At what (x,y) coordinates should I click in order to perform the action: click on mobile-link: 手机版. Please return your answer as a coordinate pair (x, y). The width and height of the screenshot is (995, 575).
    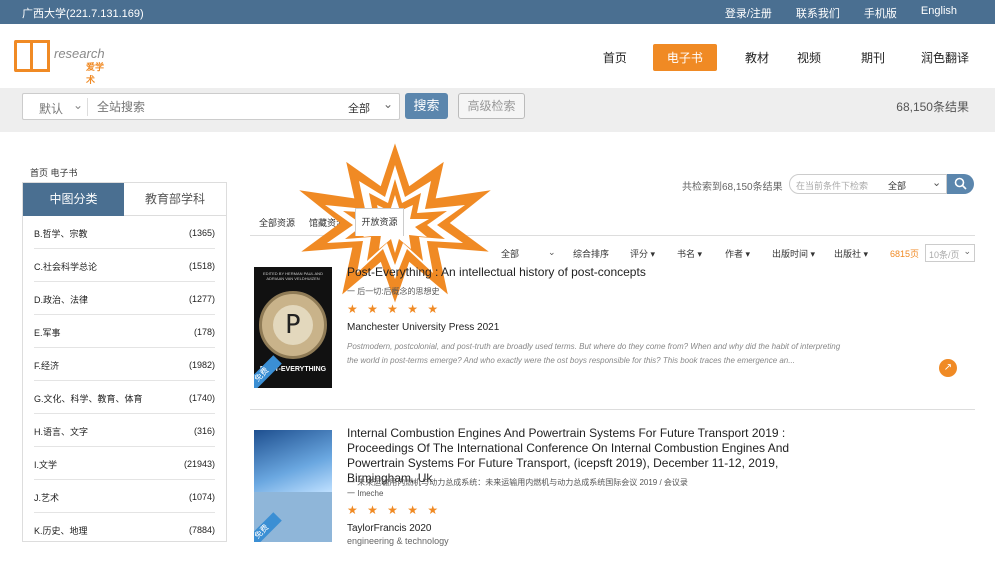
    Looking at the image, I should click on (880, 13).